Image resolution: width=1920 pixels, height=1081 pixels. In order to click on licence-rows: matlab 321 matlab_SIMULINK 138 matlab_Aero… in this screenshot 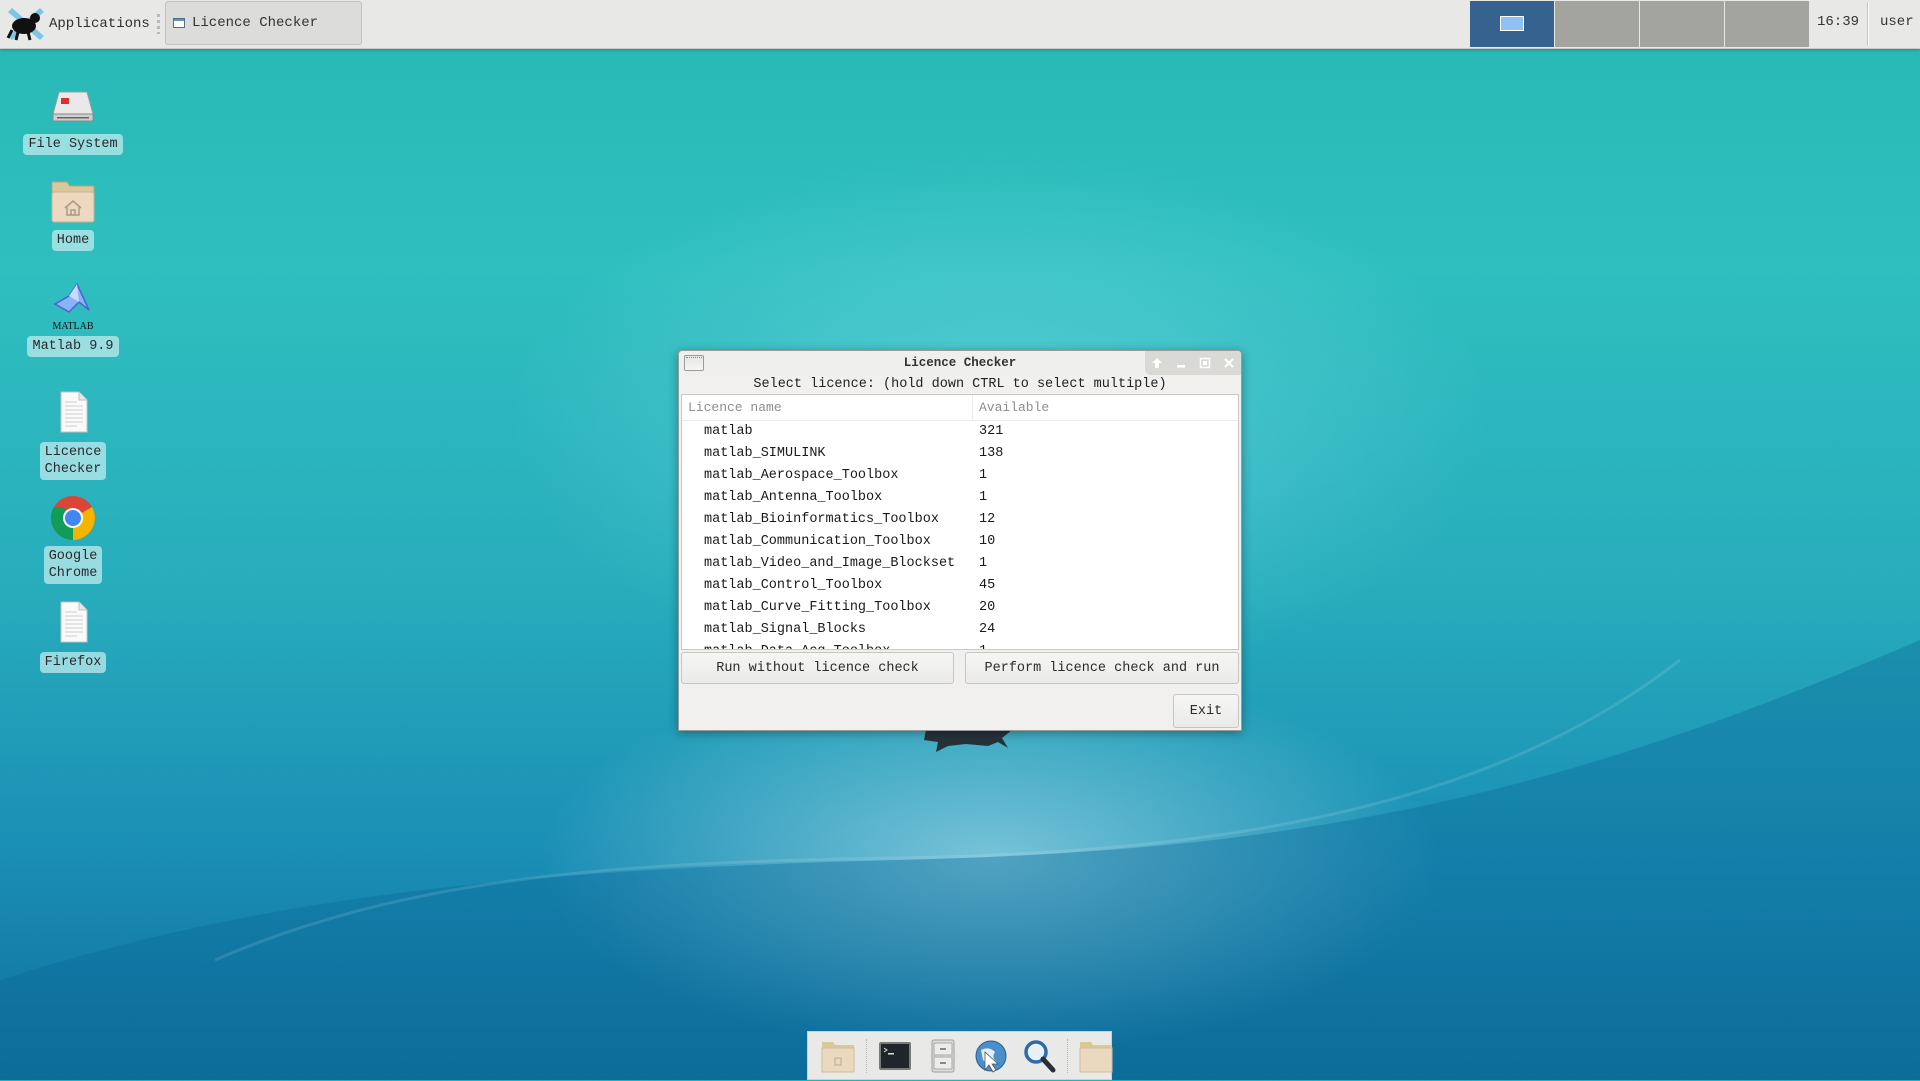, I will do `click(960, 535)`.